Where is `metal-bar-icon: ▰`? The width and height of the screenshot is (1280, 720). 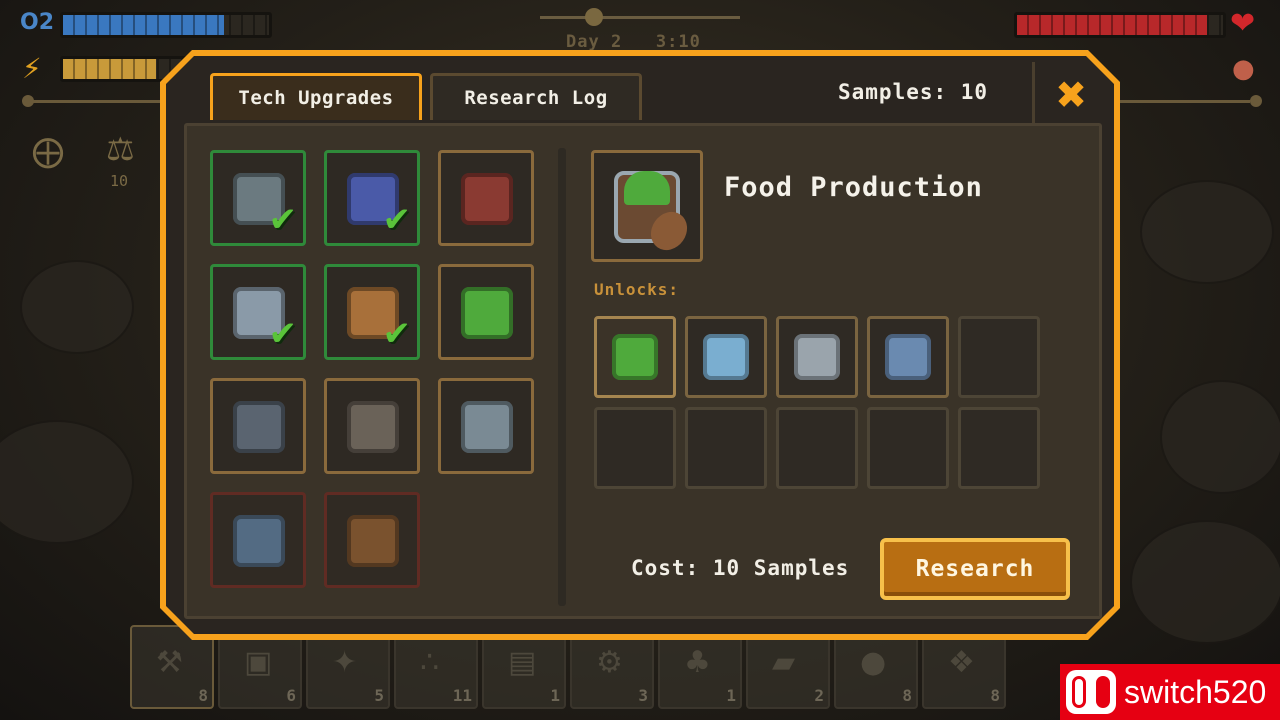
metal-bar-icon: ▰ is located at coordinates (784, 662).